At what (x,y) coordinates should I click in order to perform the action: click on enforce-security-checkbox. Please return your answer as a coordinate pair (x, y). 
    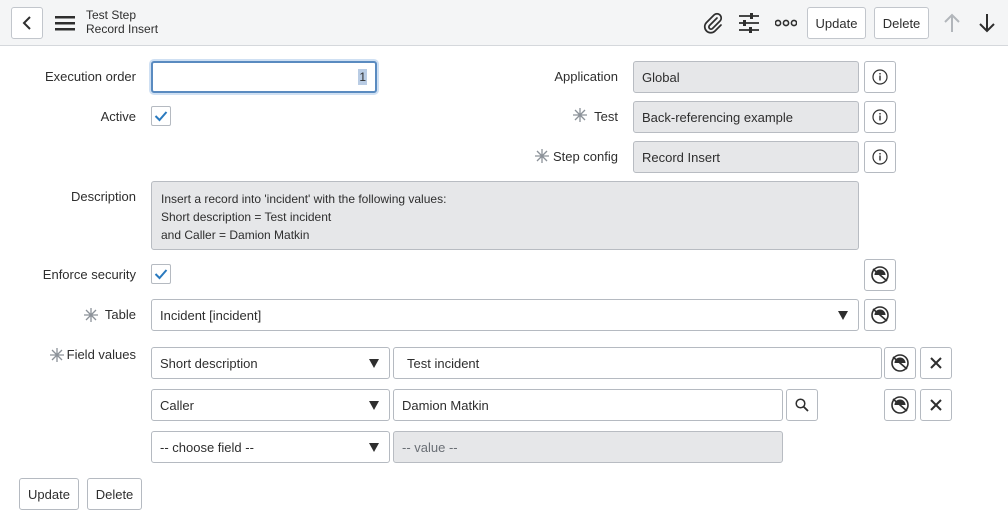
    Looking at the image, I should click on (161, 274).